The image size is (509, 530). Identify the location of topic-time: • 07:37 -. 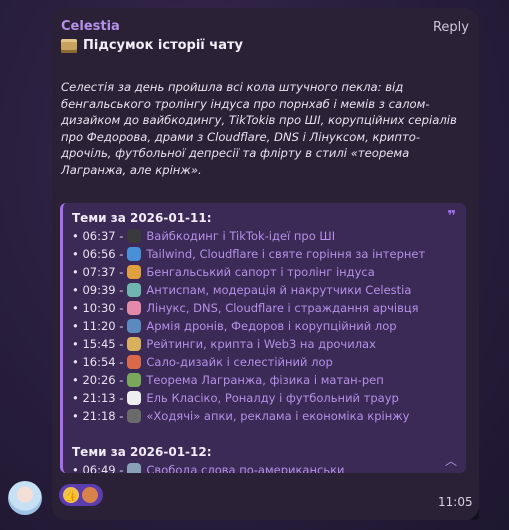
(98, 272).